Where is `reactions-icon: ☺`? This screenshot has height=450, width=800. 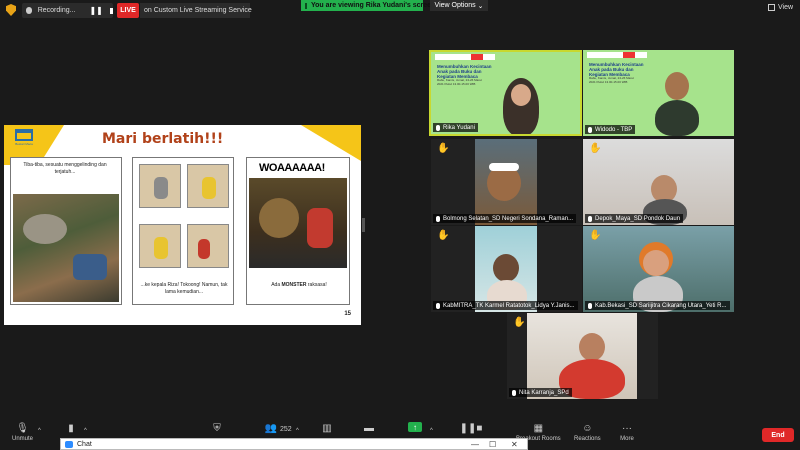
reactions-icon: ☺ is located at coordinates (587, 428).